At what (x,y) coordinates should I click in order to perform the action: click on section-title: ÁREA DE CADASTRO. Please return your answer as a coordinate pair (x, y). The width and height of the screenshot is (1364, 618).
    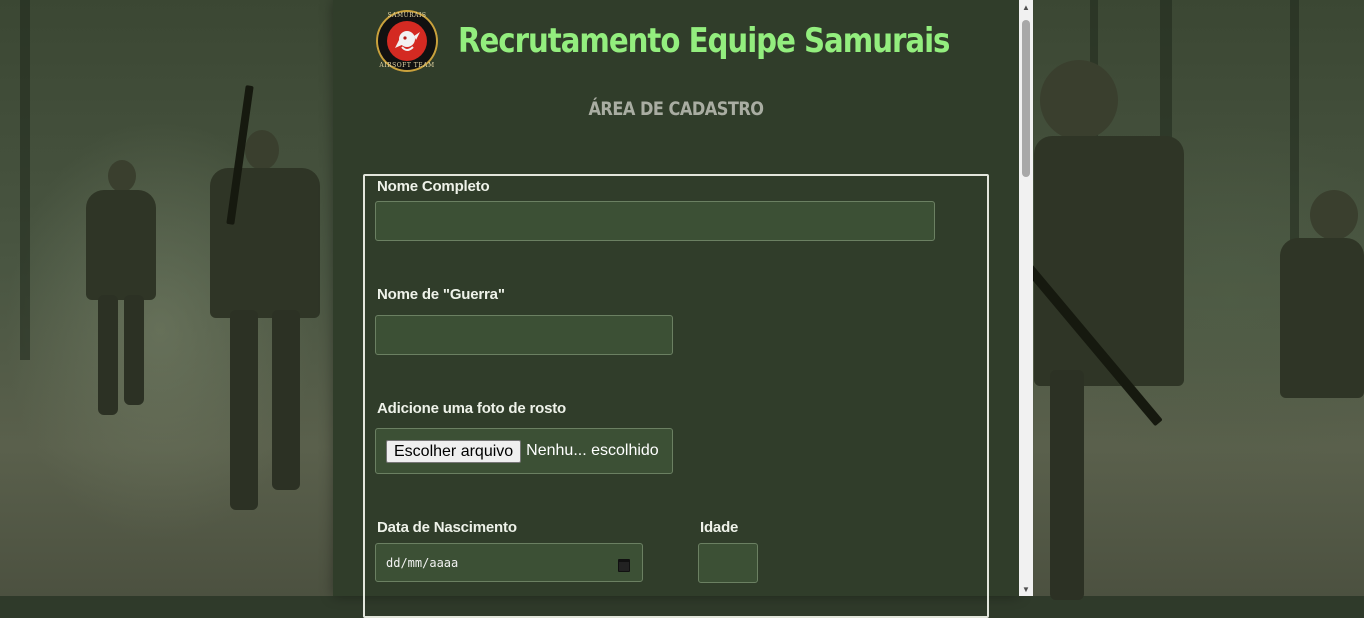
    Looking at the image, I should click on (676, 109).